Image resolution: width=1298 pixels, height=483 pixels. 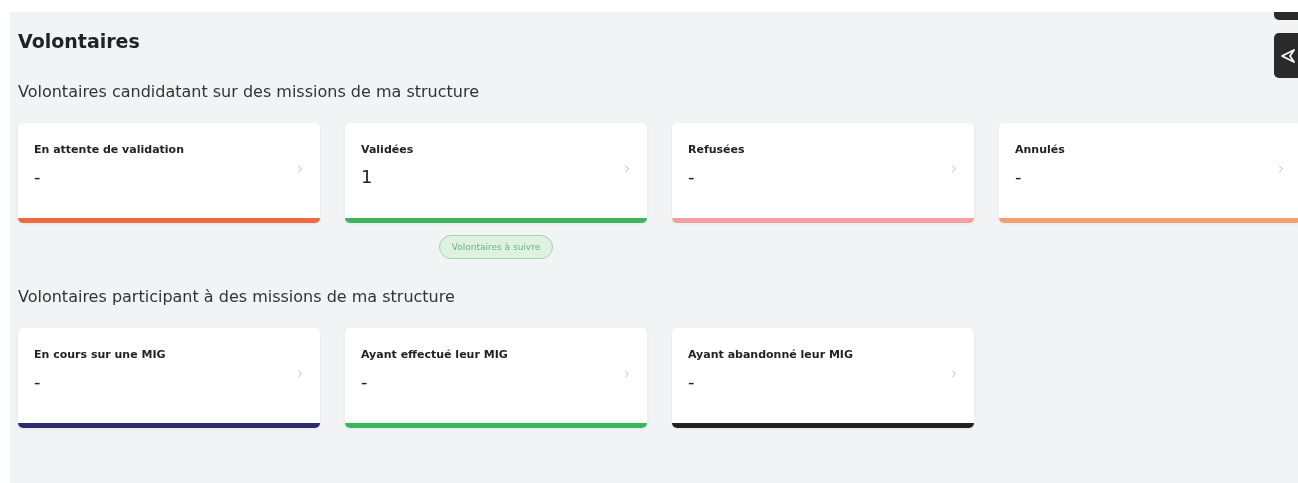 I want to click on card-label: Refusées, so click(x=717, y=149).